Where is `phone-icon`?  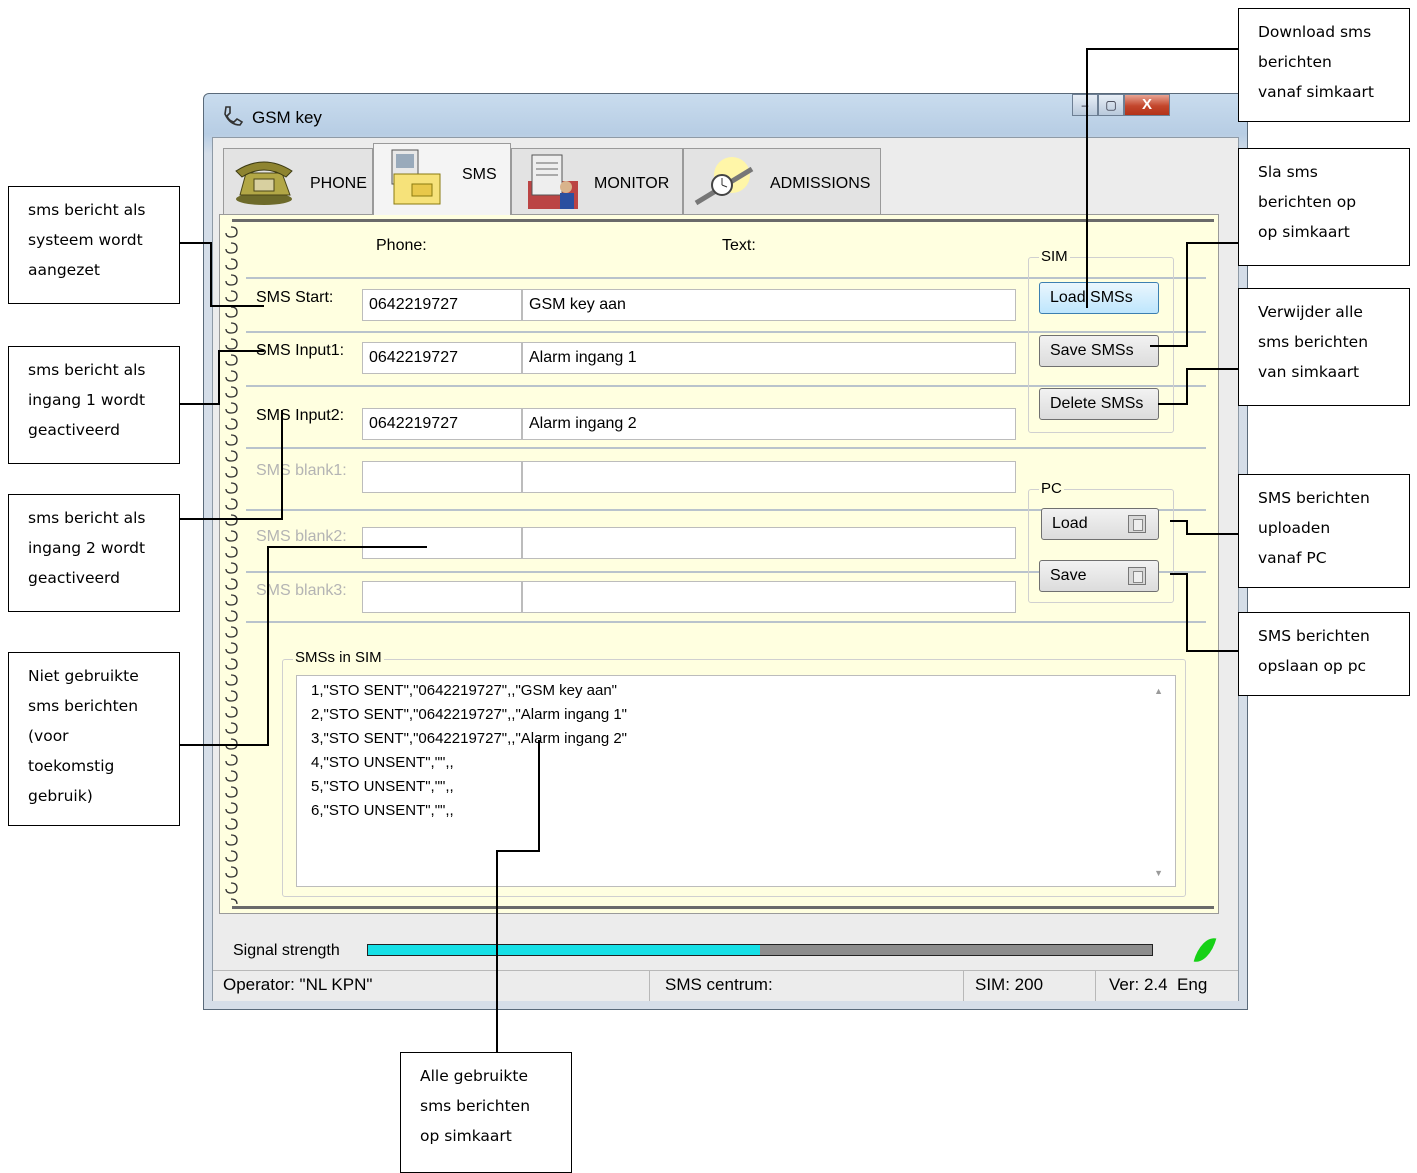
phone-icon is located at coordinates (264, 183).